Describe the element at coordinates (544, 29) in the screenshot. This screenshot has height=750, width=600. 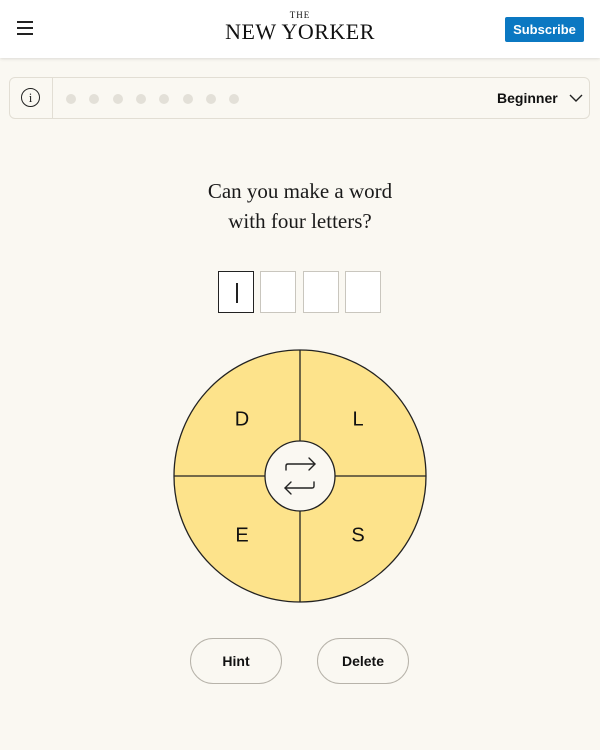
I see `subscribe-button: Subscribe` at that location.